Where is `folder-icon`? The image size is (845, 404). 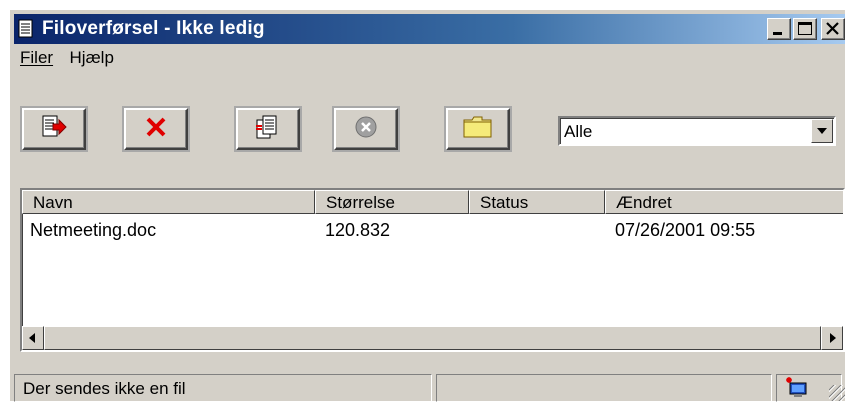
folder-icon is located at coordinates (478, 129).